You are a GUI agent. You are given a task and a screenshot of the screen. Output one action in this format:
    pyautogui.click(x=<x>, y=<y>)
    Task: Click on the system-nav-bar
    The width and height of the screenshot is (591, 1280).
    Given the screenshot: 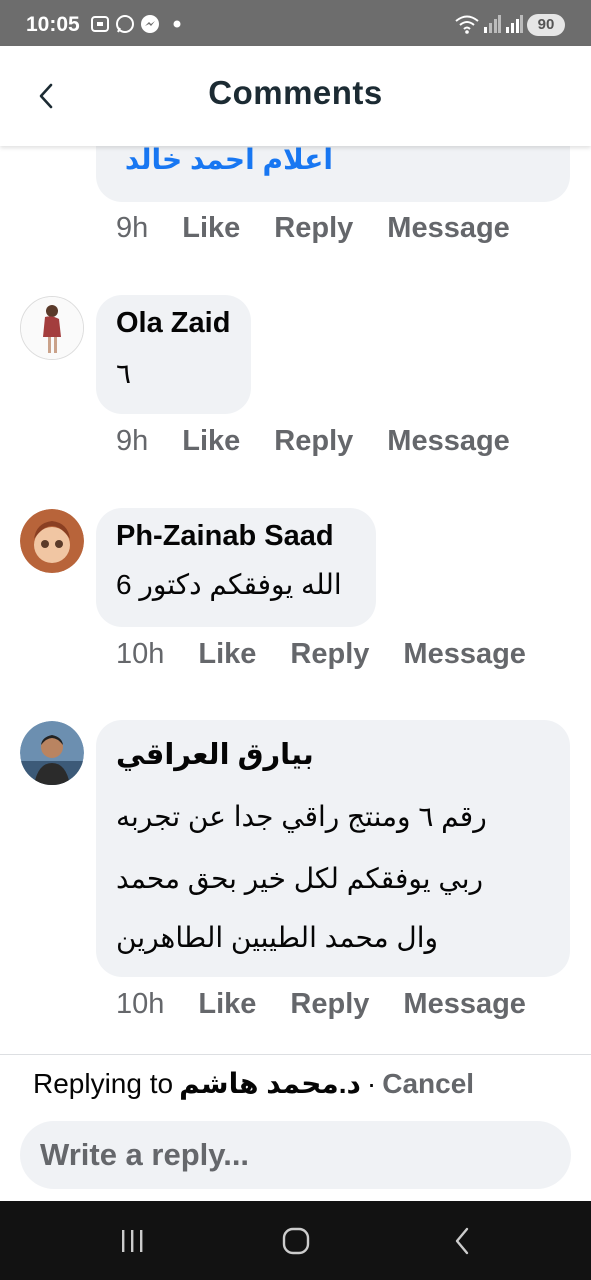 What is the action you would take?
    pyautogui.click(x=295, y=1240)
    